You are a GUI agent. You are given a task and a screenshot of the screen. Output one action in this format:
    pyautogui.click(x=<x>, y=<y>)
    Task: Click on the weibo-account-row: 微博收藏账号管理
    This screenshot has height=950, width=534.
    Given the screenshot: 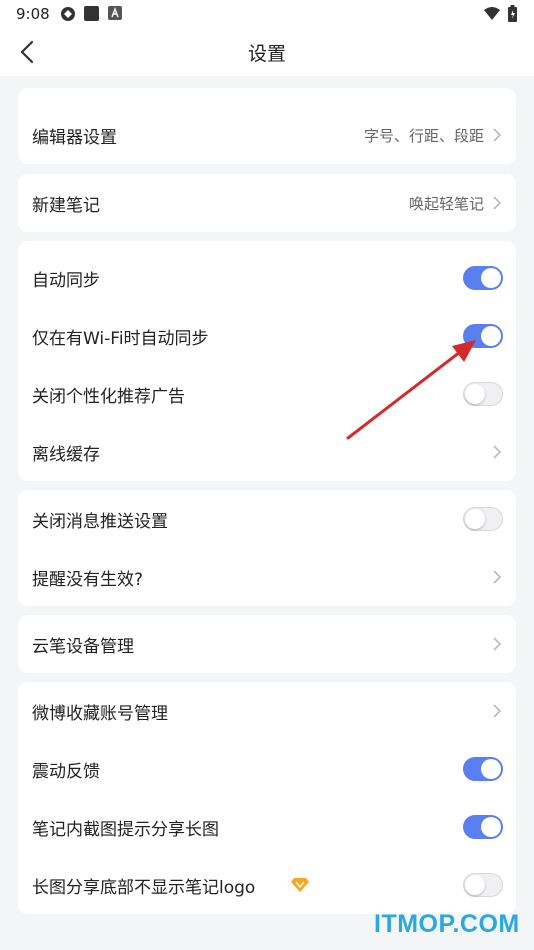 What is the action you would take?
    pyautogui.click(x=267, y=711)
    